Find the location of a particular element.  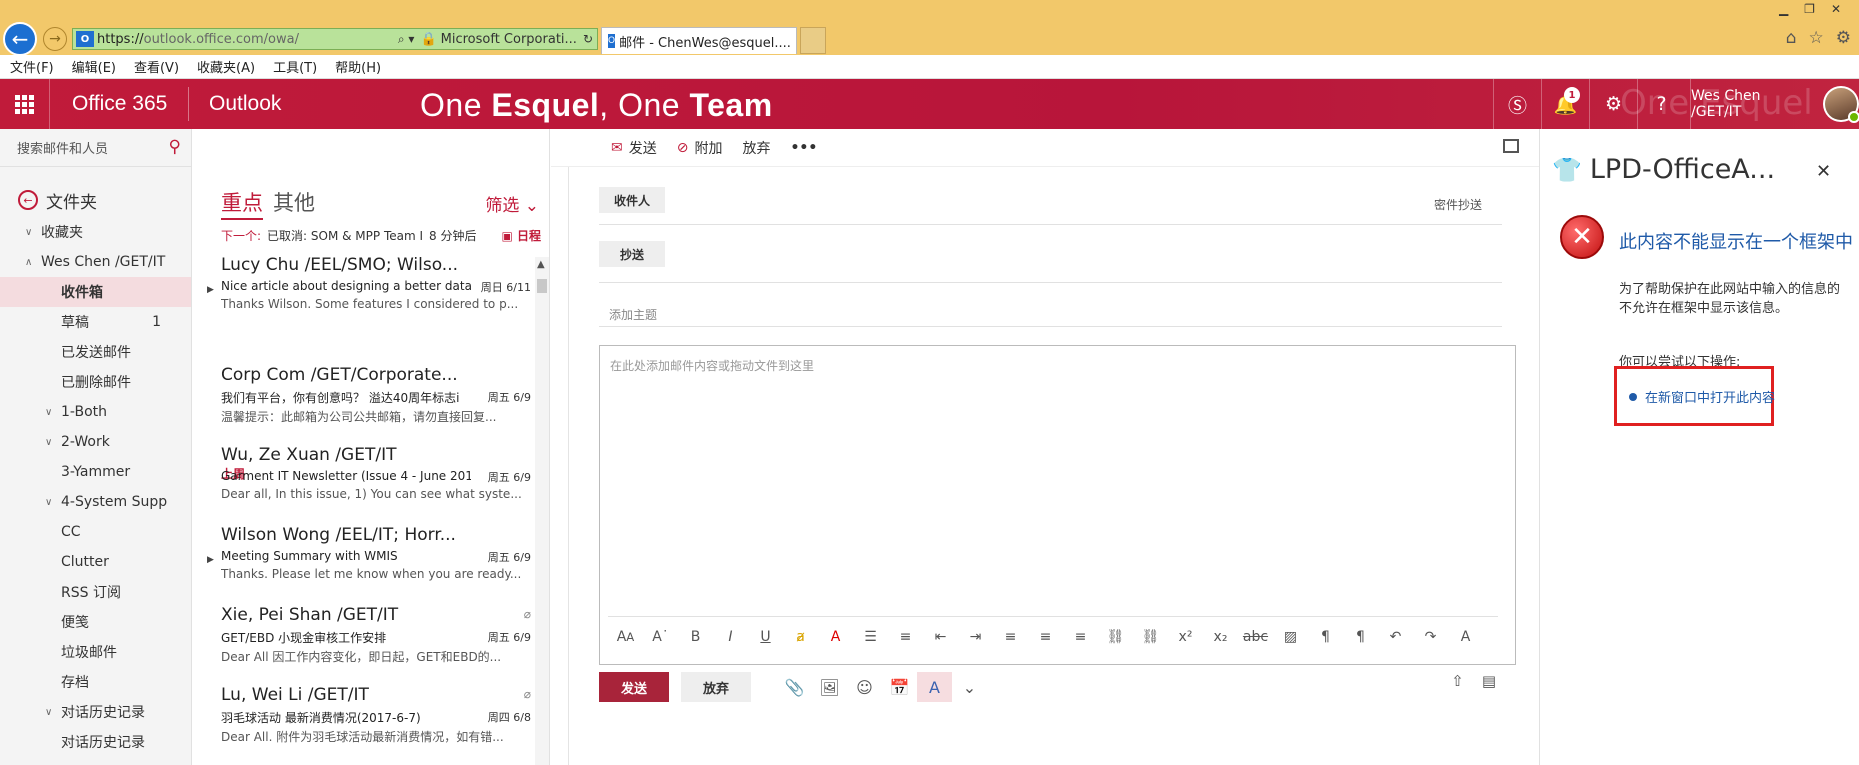

suite-title: Office 365 is located at coordinates (119, 104).